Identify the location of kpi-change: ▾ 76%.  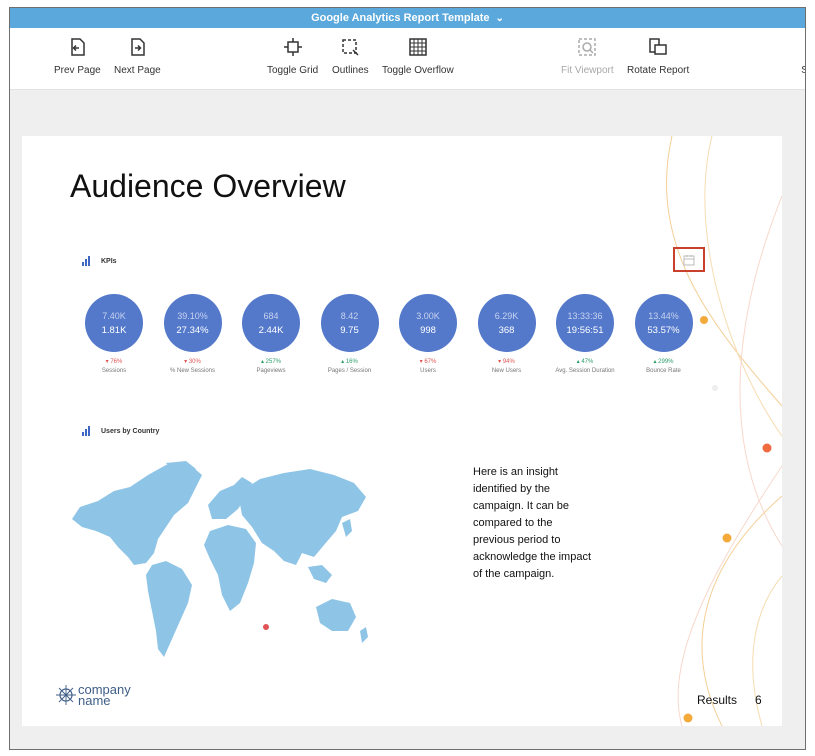
(114, 362).